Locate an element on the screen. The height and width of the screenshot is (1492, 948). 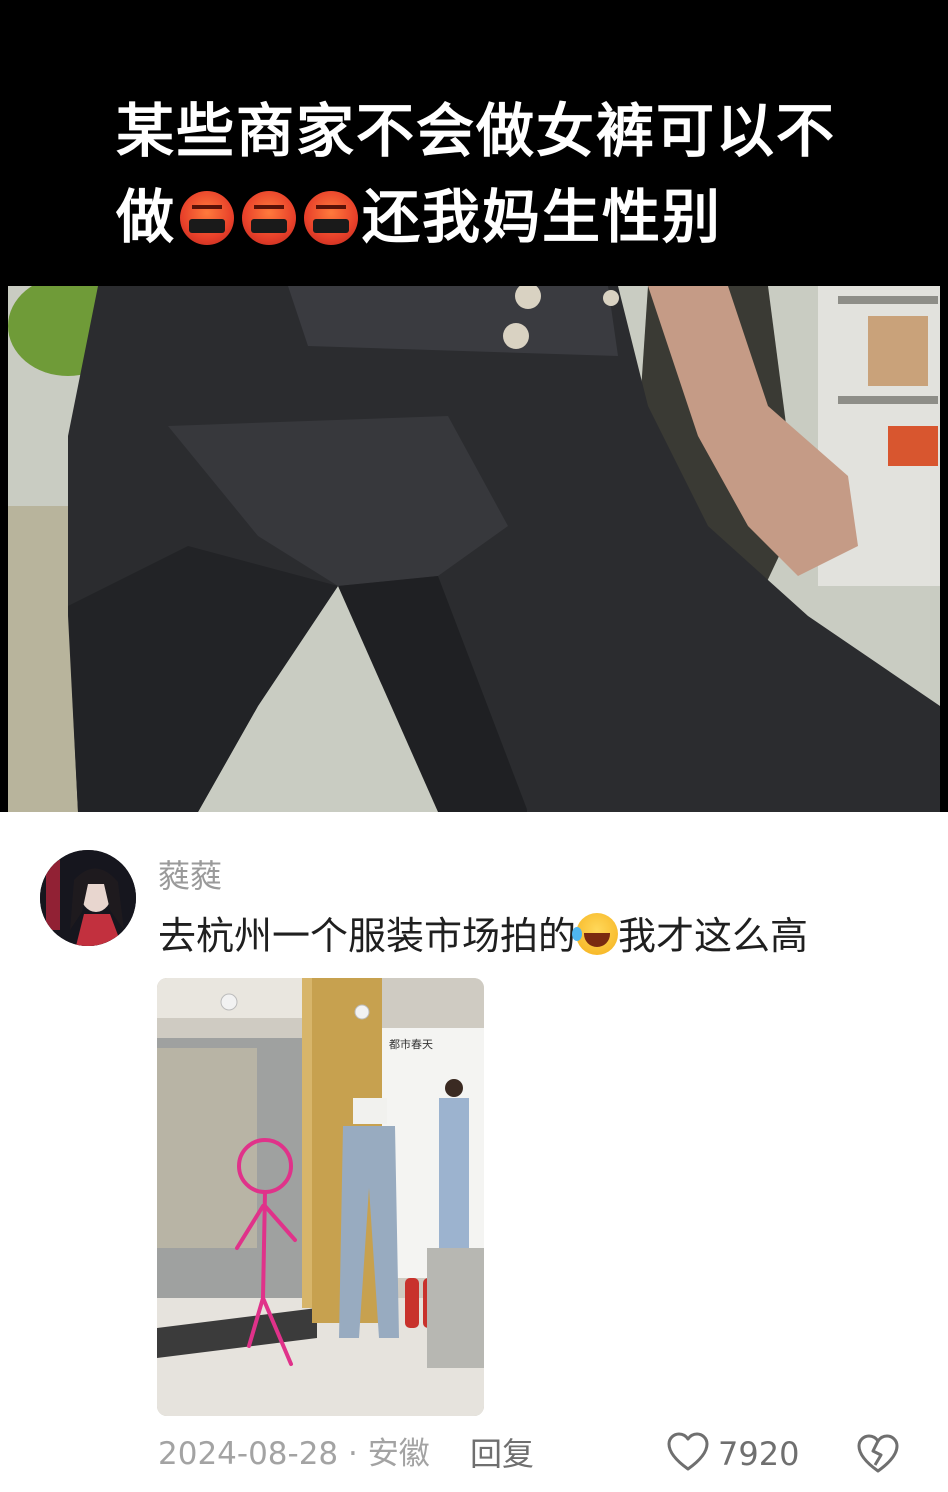
caption-line-2: 做 还我妈生性别 is located at coordinates (486, 217).